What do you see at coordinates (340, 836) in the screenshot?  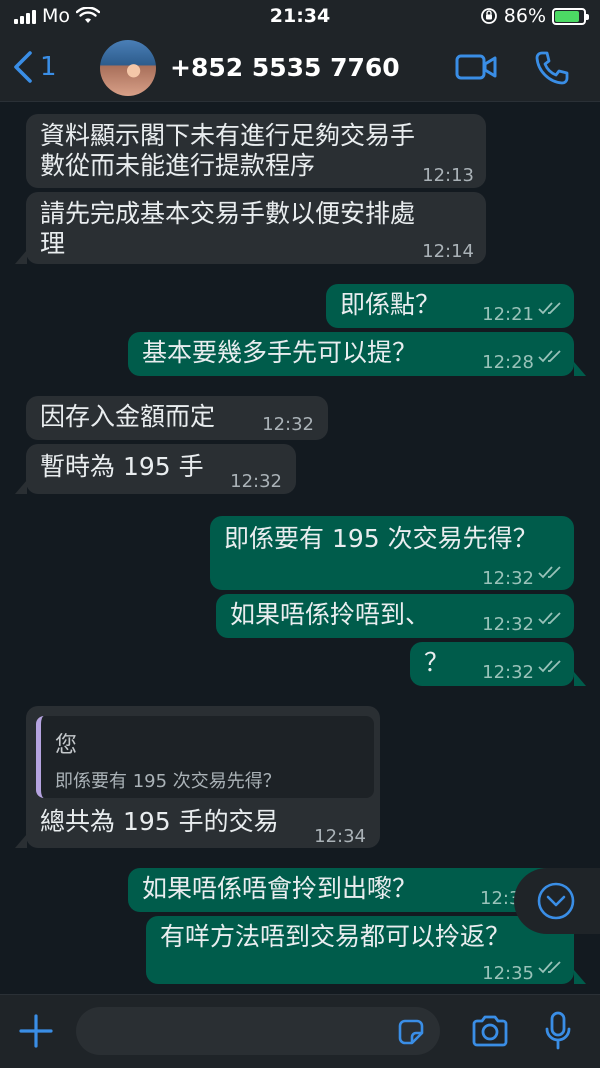 I see `message-time: 12:34` at bounding box center [340, 836].